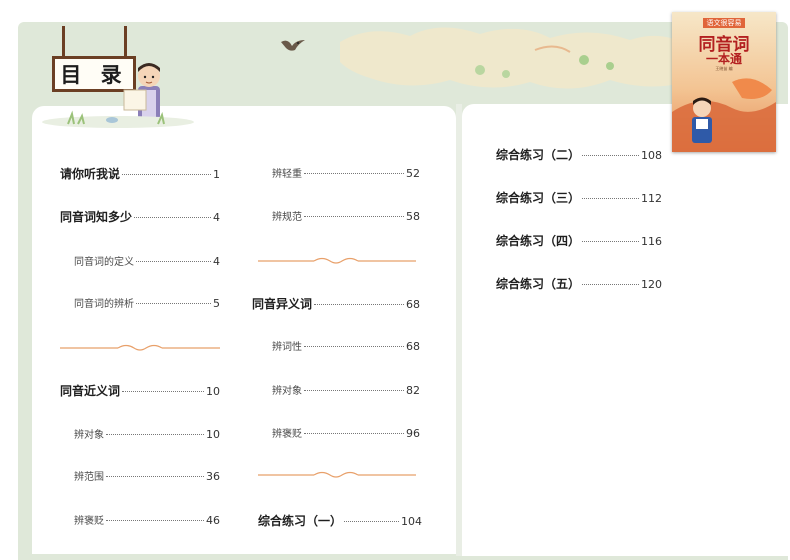 This screenshot has width=790, height=560. Describe the element at coordinates (104, 304) in the screenshot. I see `toc-entry-title: 同音词的辨析` at that location.